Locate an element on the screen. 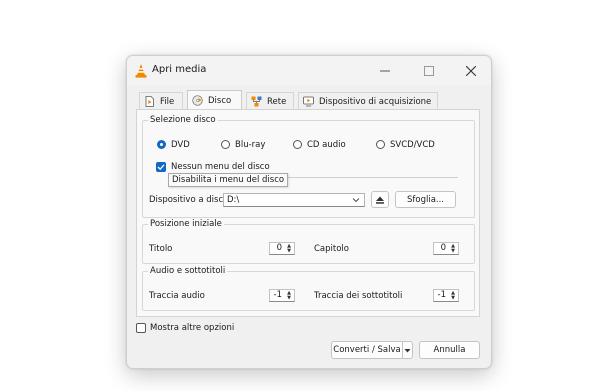 The image size is (610, 391). convert-save-button: Converti / Salva is located at coordinates (367, 350).